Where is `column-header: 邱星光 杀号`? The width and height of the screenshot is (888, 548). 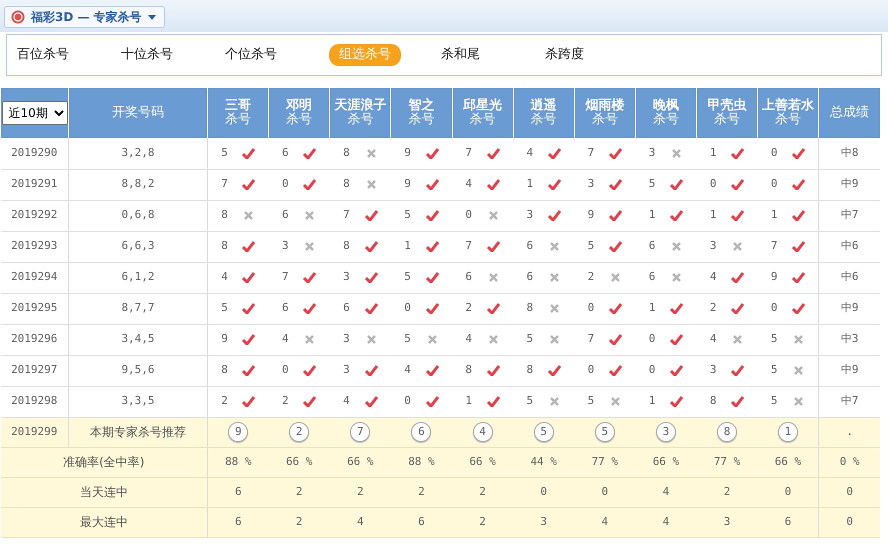 column-header: 邱星光 杀号 is located at coordinates (483, 112).